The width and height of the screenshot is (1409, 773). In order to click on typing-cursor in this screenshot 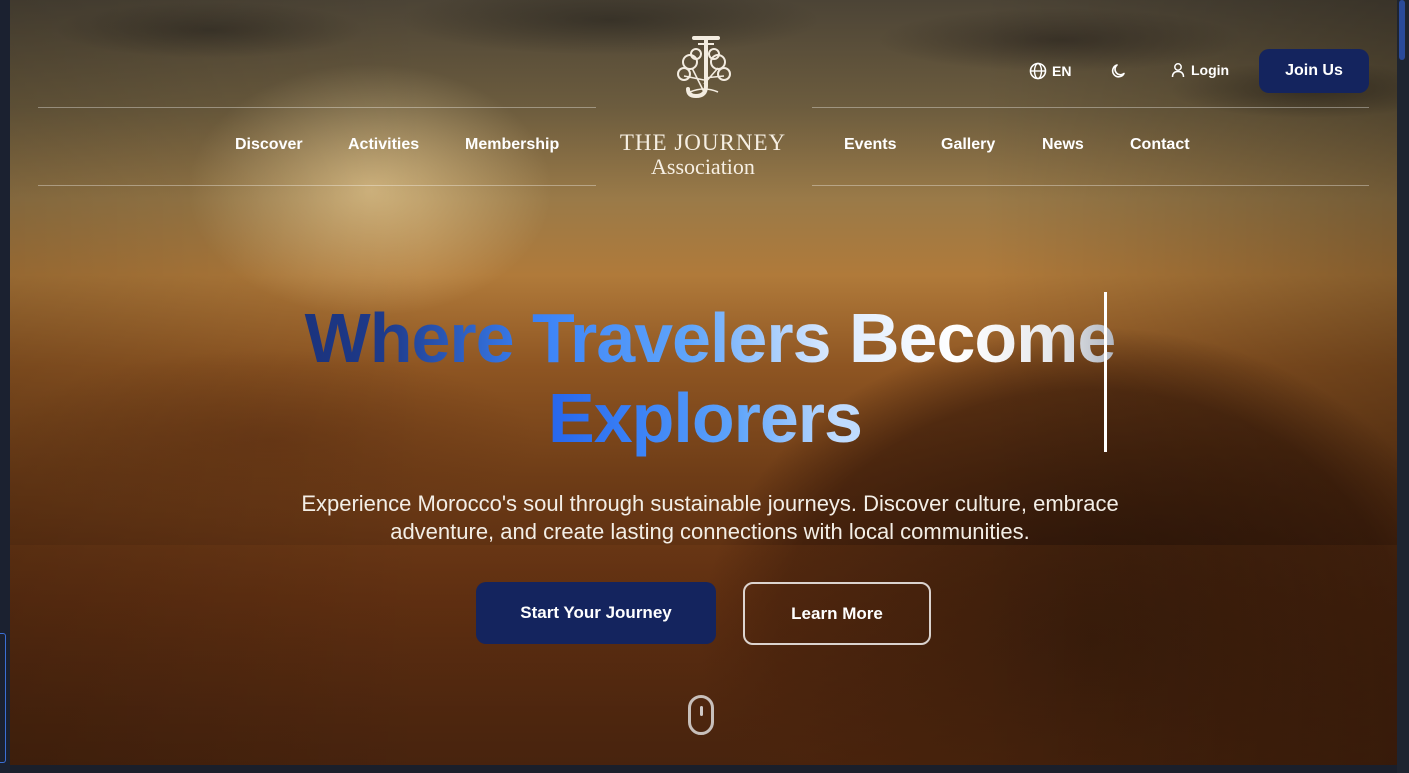, I will do `click(1105, 372)`.